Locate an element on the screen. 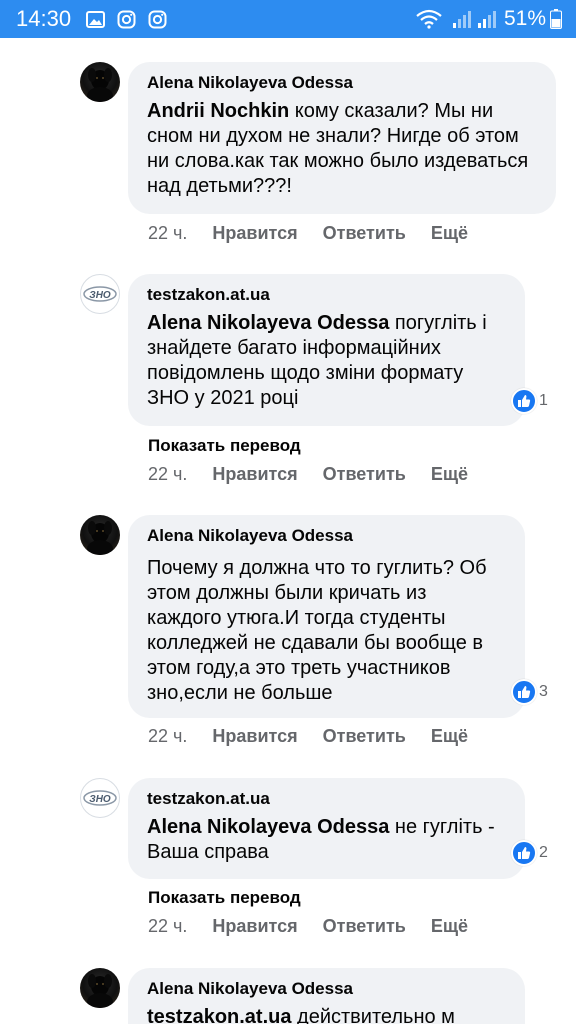 This screenshot has width=576, height=1024. status-bar: 14:30 51% is located at coordinates (288, 19).